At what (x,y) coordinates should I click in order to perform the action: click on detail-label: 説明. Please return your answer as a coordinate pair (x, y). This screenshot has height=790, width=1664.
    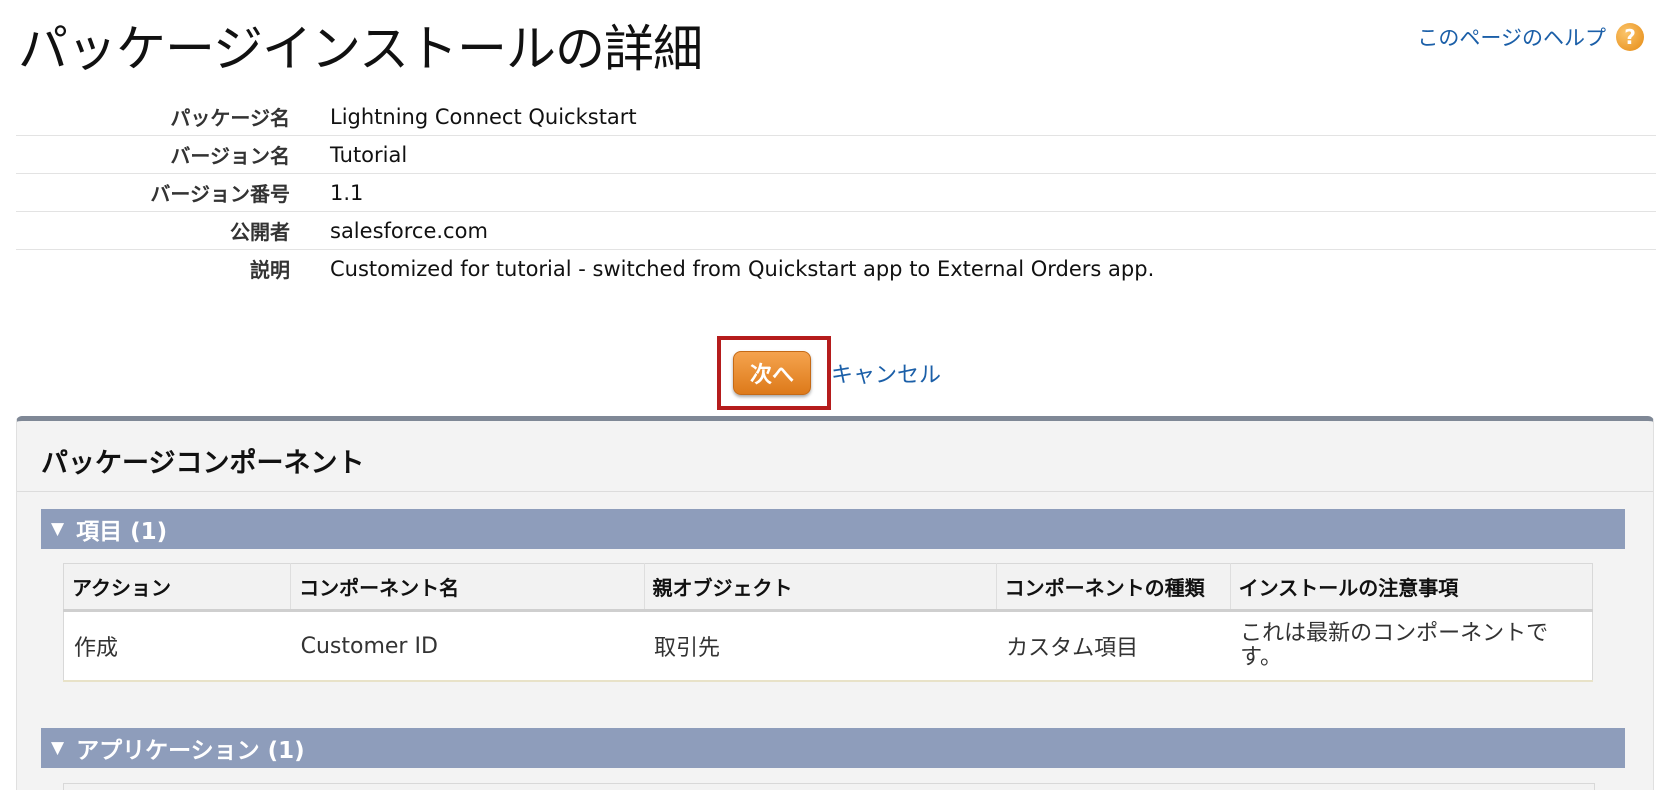
    Looking at the image, I should click on (270, 270).